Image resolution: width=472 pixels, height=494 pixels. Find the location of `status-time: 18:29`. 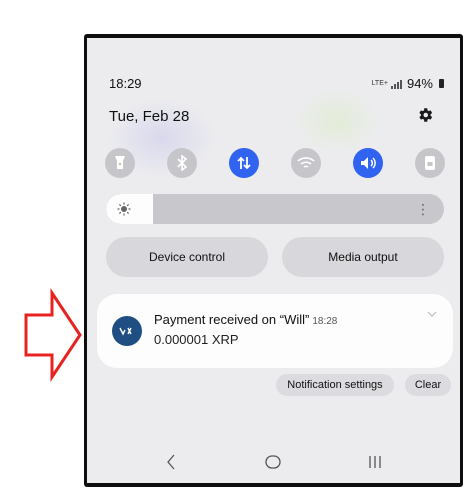

status-time: 18:29 is located at coordinates (125, 83).